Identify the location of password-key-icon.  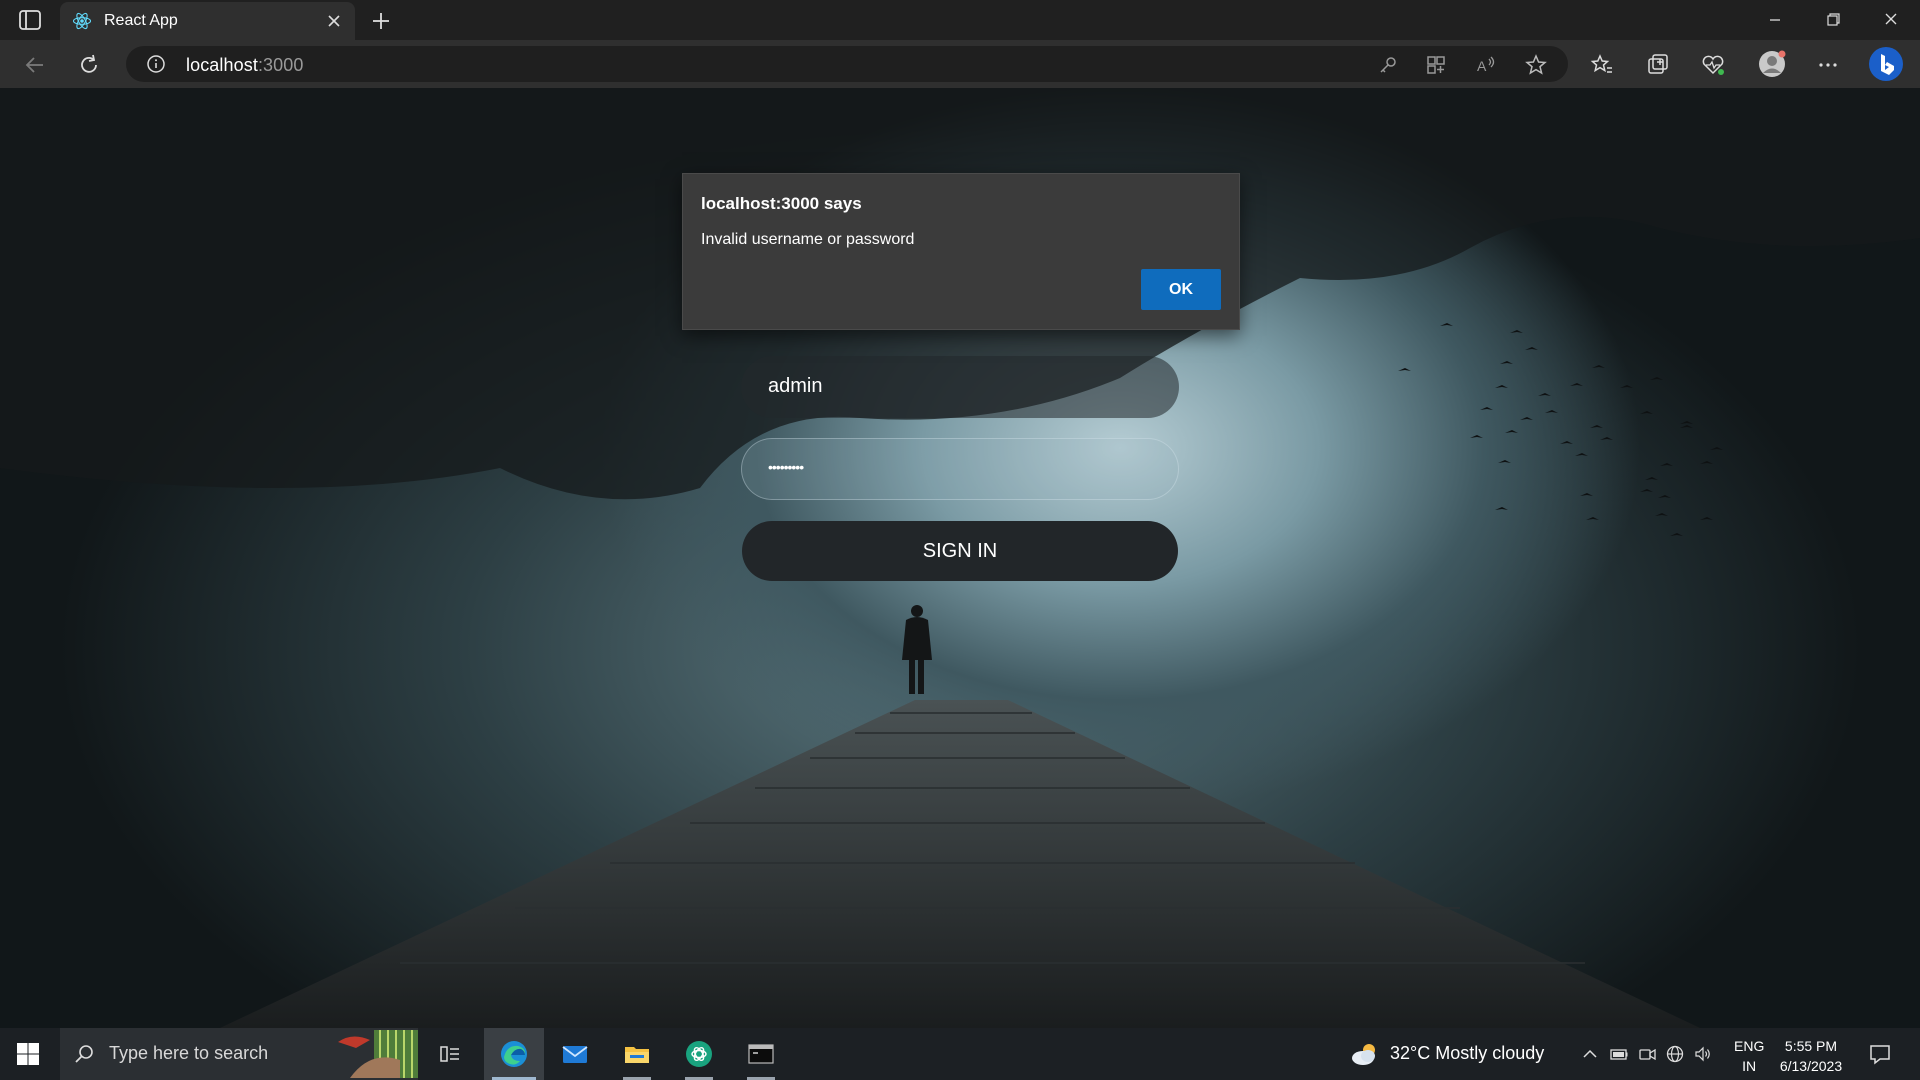
(1388, 65).